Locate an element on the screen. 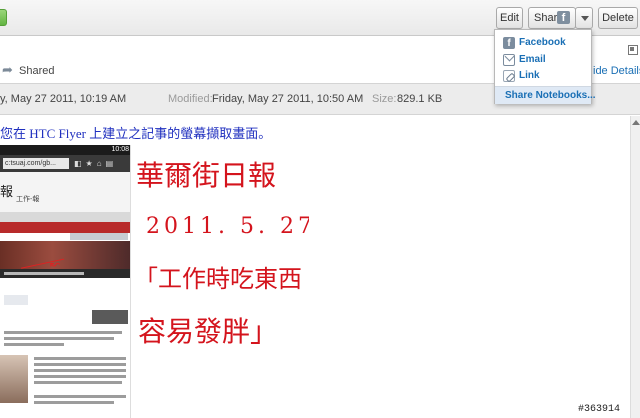 This screenshot has width=640, height=418. created-value: y, May 27 2011, 10:19 AM is located at coordinates (63, 99).